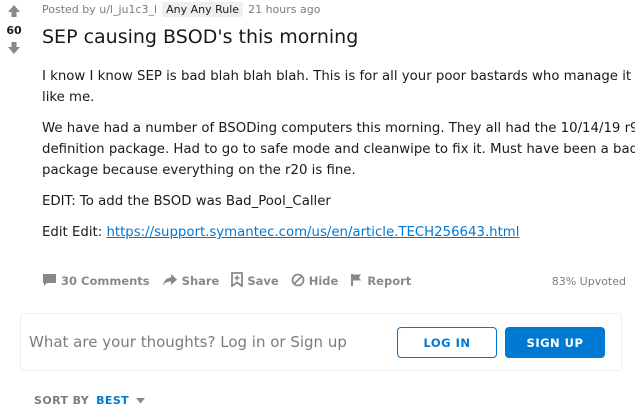 The width and height of the screenshot is (635, 420). What do you see at coordinates (447, 342) in the screenshot?
I see `login-button: LOG IN` at bounding box center [447, 342].